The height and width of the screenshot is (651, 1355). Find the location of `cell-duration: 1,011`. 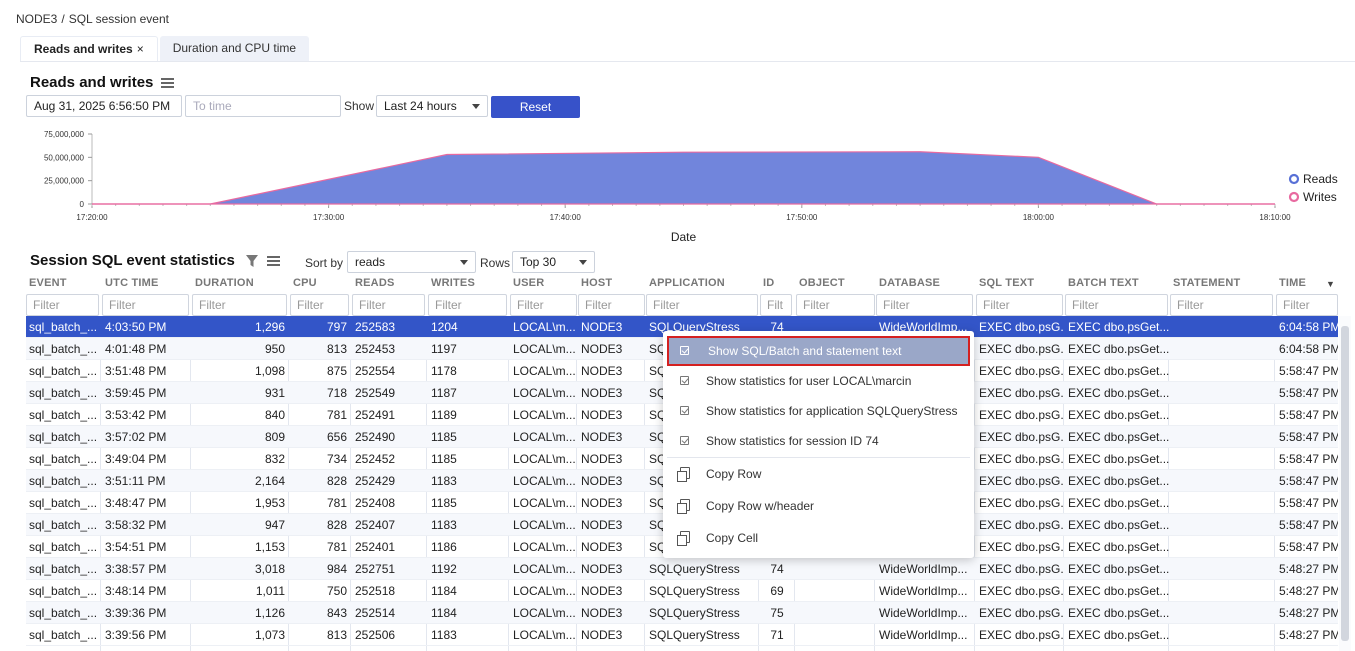

cell-duration: 1,011 is located at coordinates (240, 591).